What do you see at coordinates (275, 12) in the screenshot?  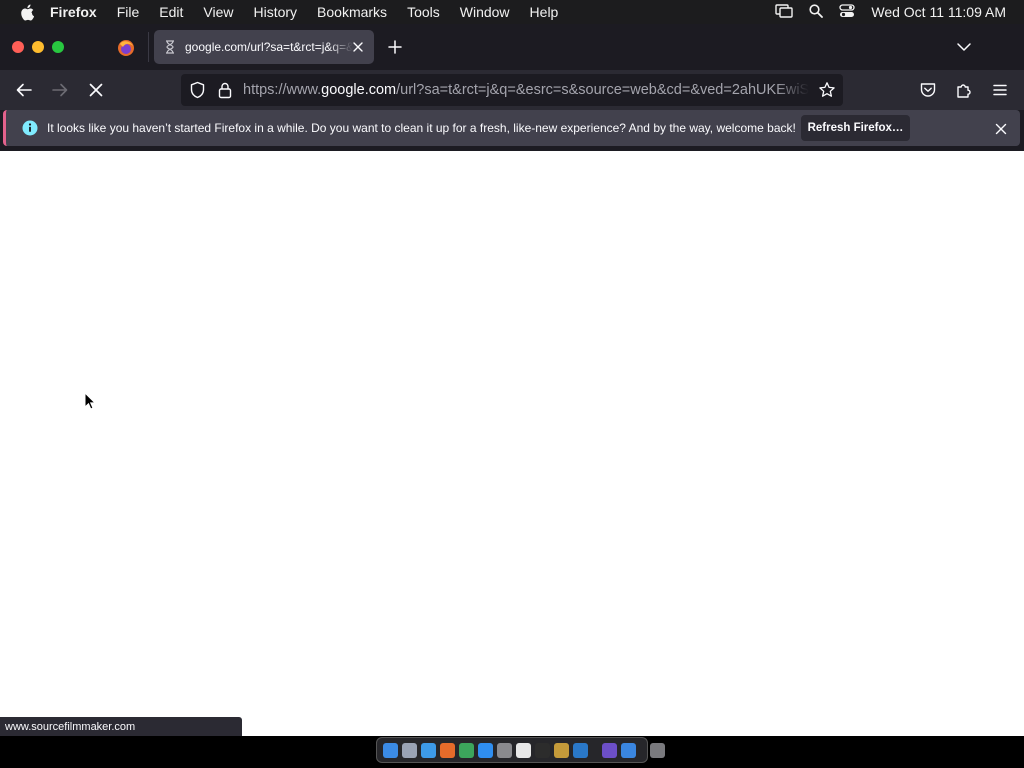 I see `menu-history: History` at bounding box center [275, 12].